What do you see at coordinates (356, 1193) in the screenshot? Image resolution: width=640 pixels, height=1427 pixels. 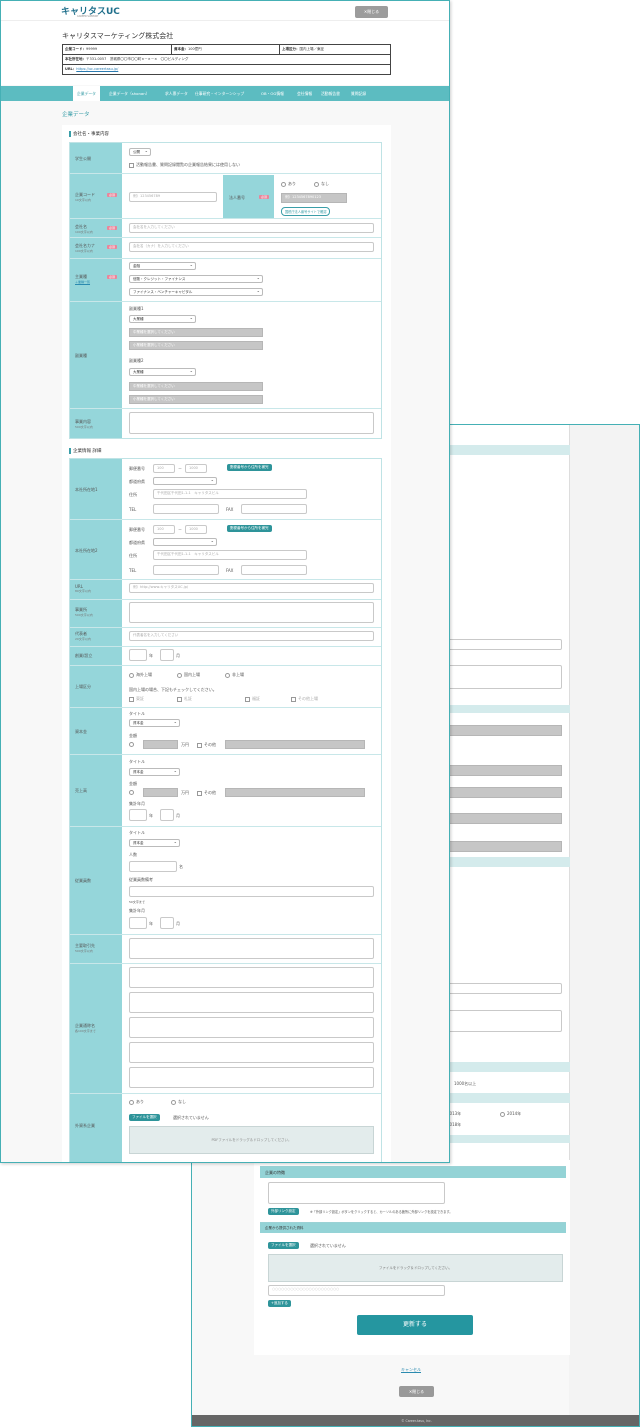 I see `policy-textarea` at bounding box center [356, 1193].